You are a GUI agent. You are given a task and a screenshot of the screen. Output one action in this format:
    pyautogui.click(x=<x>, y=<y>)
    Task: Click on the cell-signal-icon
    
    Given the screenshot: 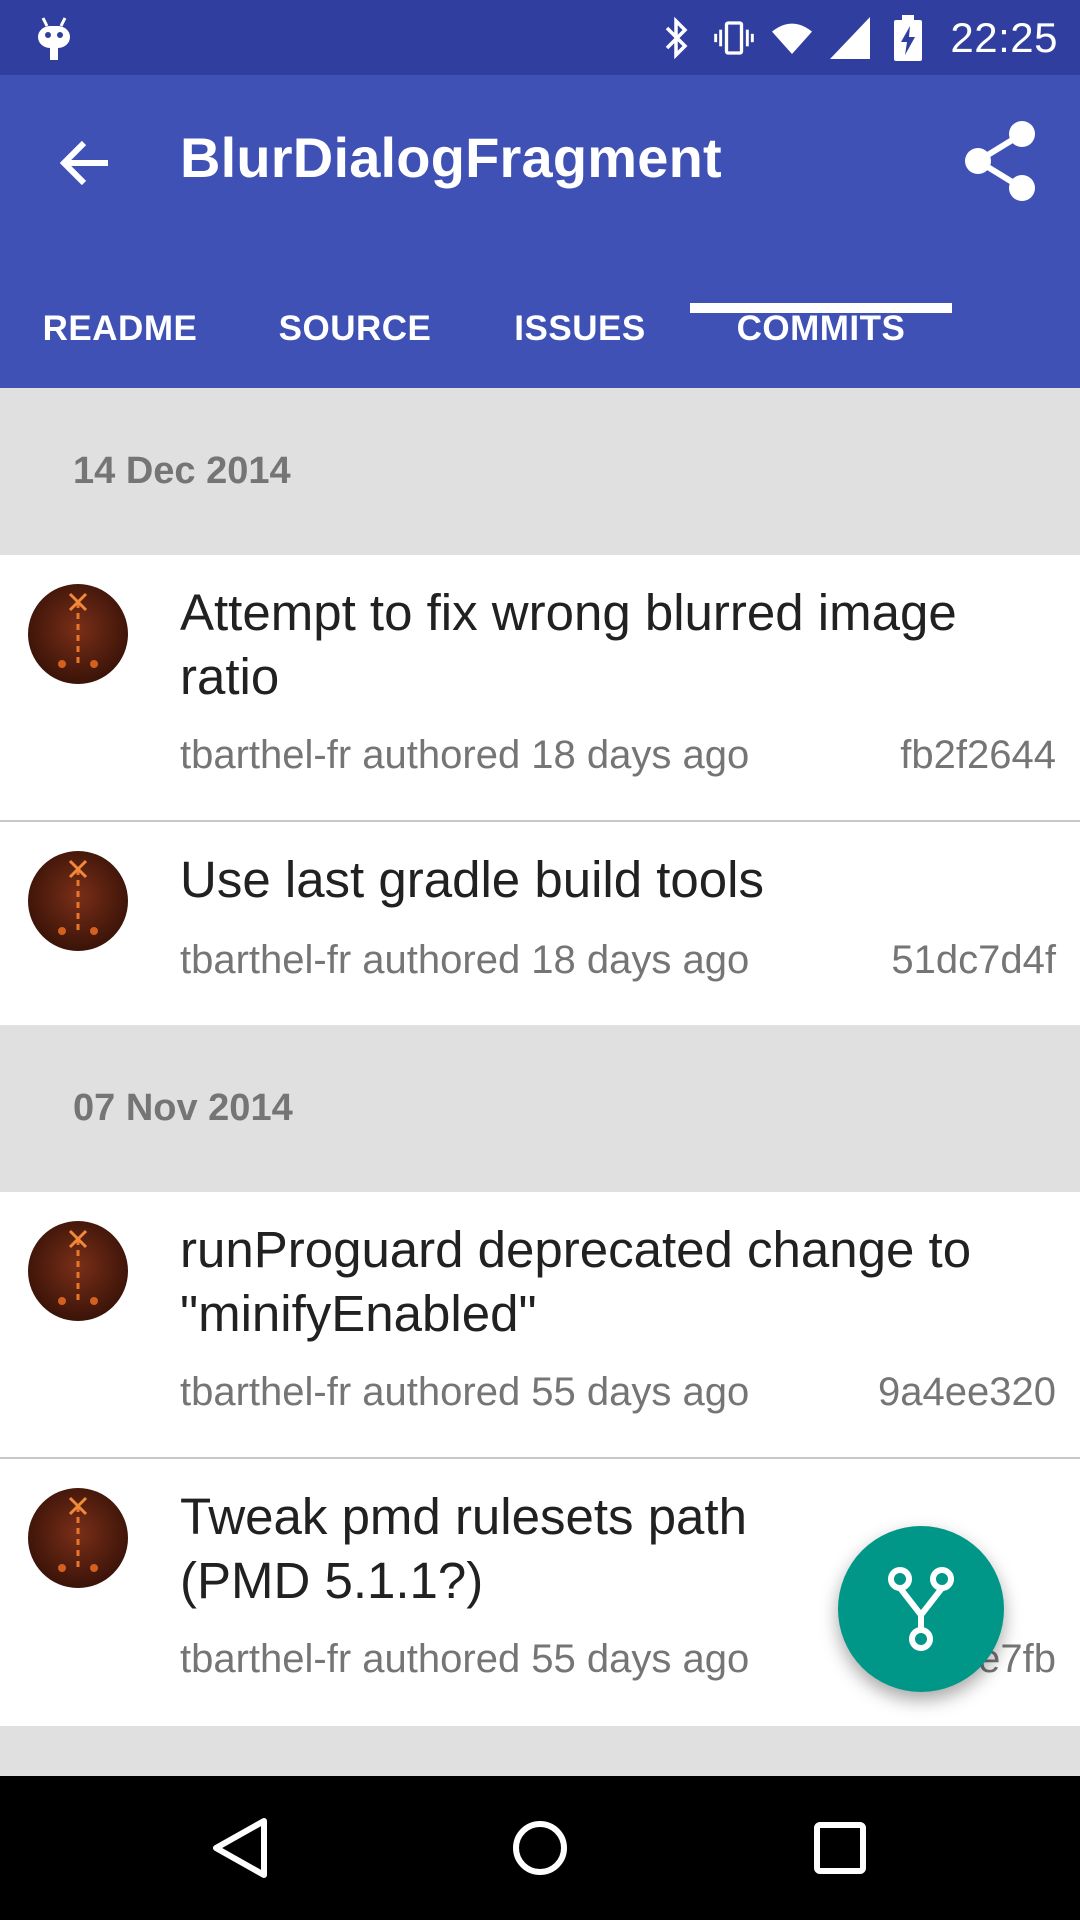 What is the action you would take?
    pyautogui.click(x=850, y=38)
    